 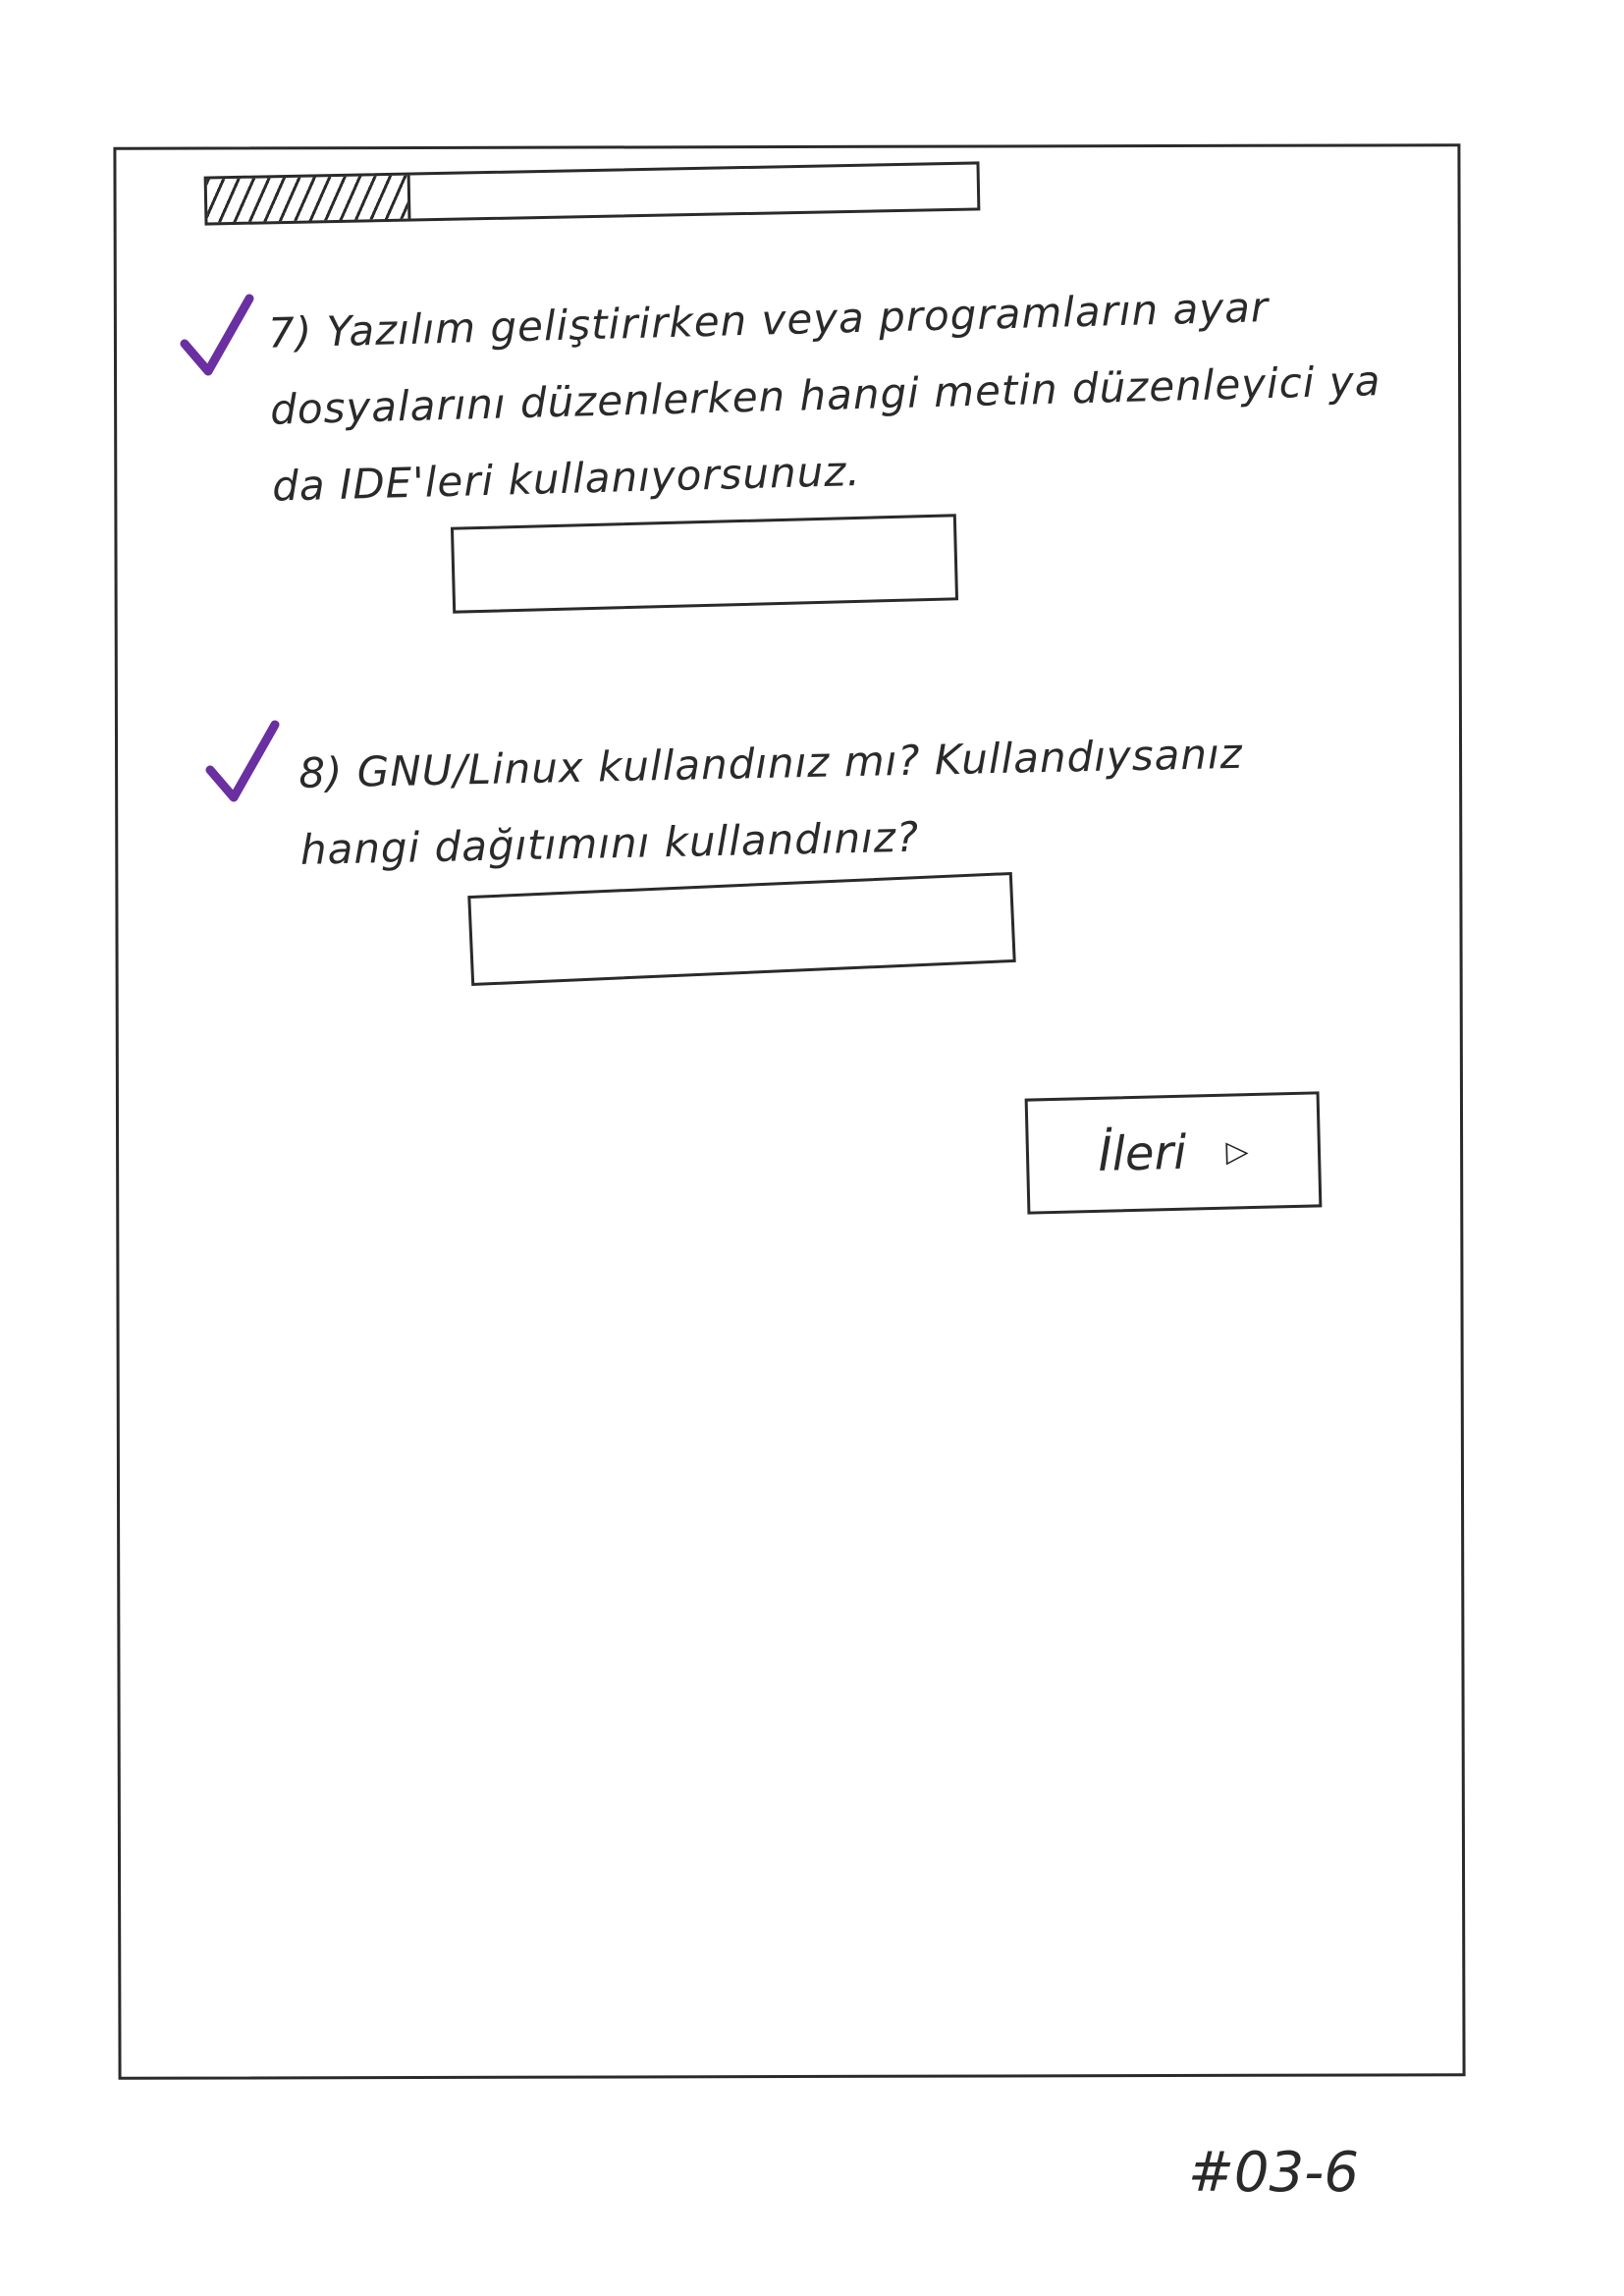 I want to click on next-button: İleri ▷, so click(x=1173, y=1153).